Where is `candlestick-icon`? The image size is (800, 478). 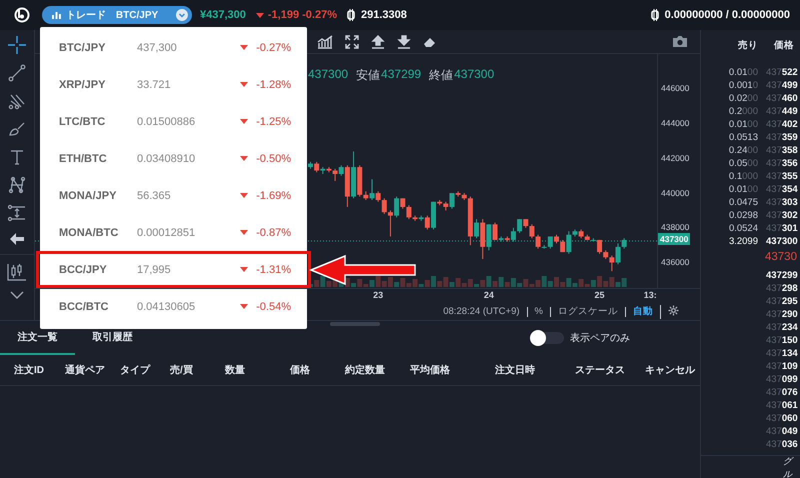 candlestick-icon is located at coordinates (17, 272).